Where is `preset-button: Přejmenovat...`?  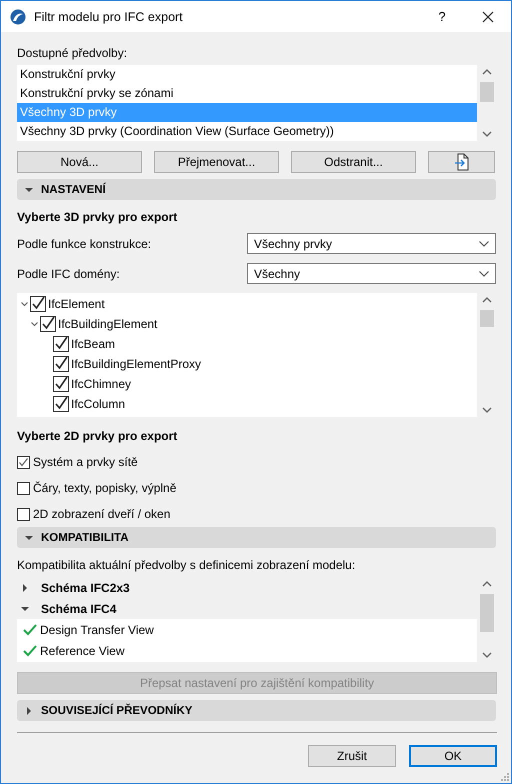
preset-button: Přejmenovat... is located at coordinates (216, 162).